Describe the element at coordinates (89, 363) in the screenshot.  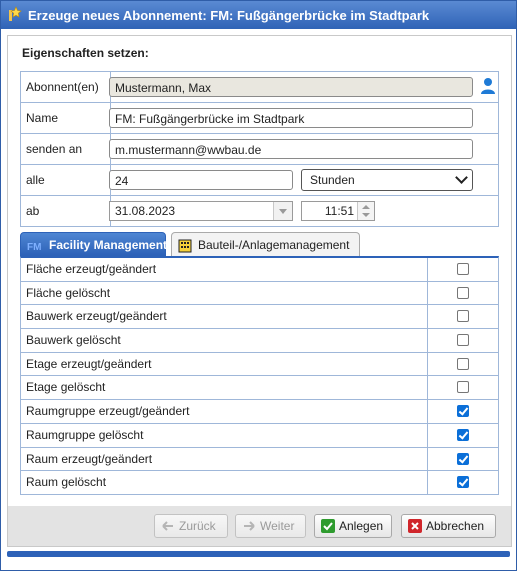
I see `event-label: Etage erzeugt/geändert` at that location.